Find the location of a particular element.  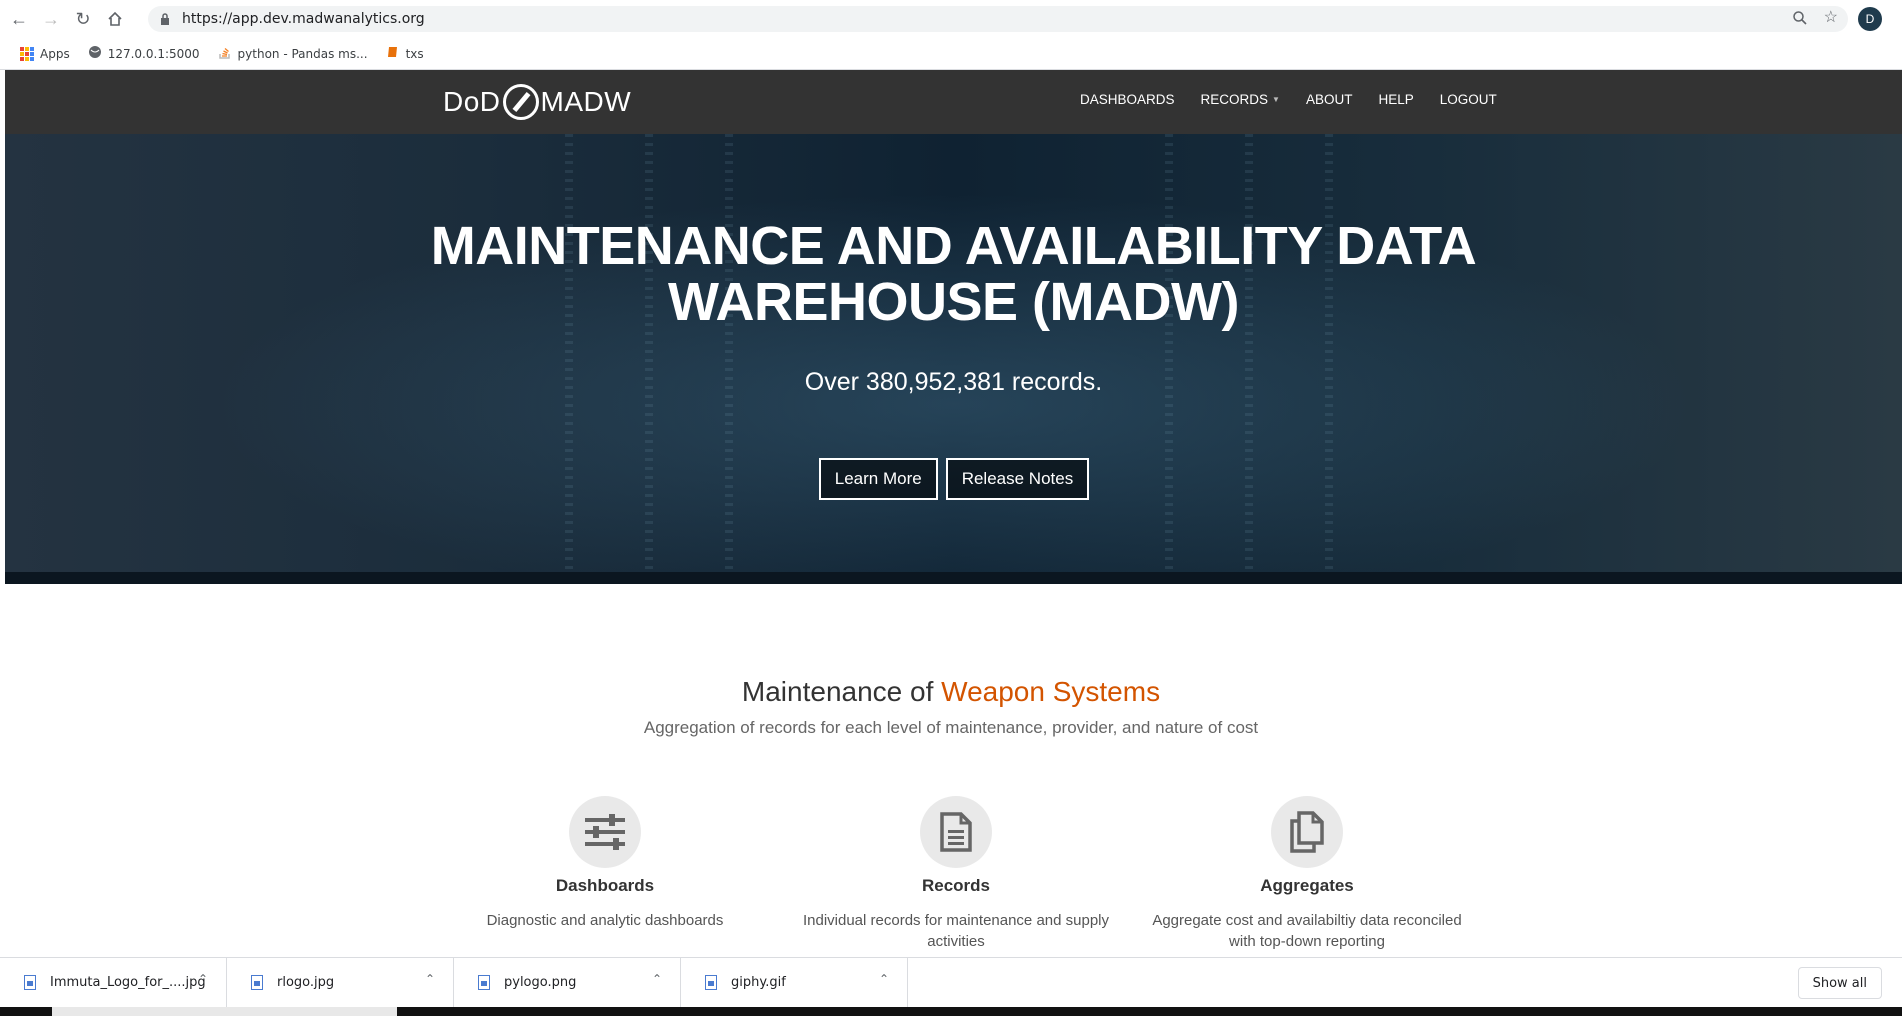

nav-dashboards: DASHBOARDS is located at coordinates (1127, 99).